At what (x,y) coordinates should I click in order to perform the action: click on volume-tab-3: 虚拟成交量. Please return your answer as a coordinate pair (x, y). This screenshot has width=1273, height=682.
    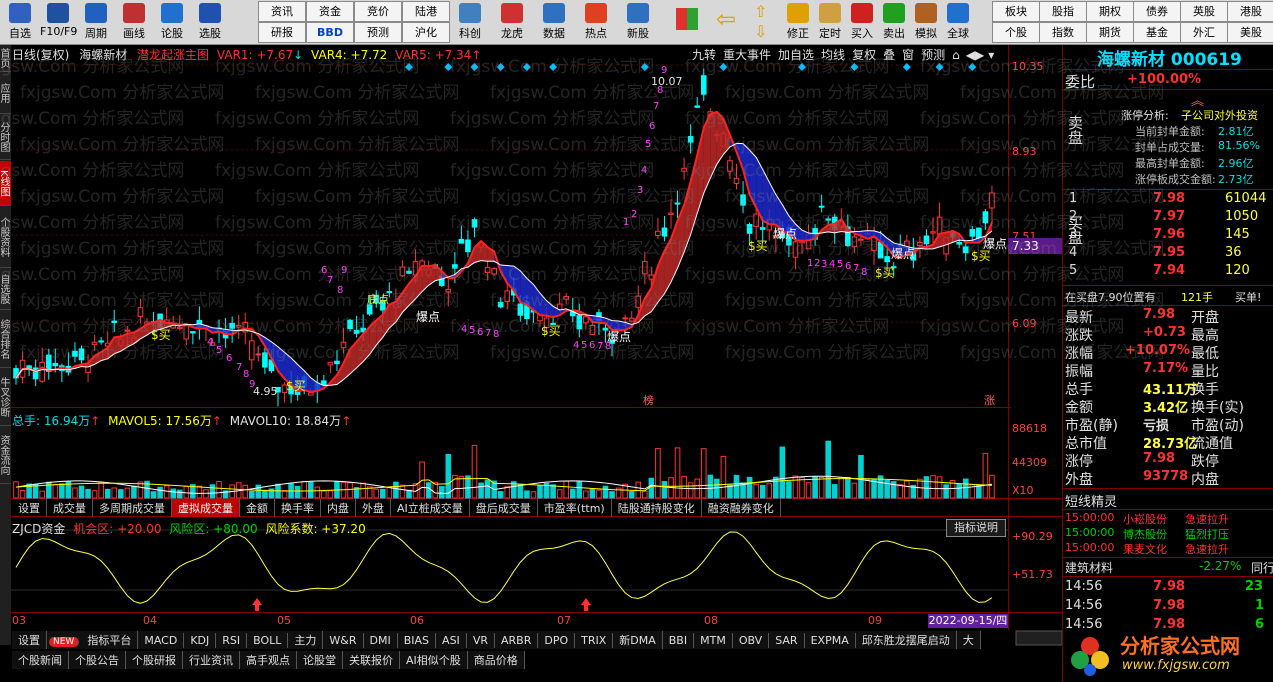
    Looking at the image, I should click on (206, 508).